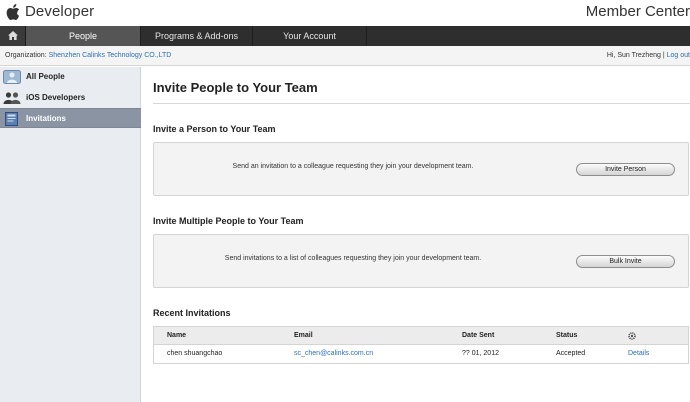  I want to click on table-header: Name Email Date Sent Status, so click(421, 336).